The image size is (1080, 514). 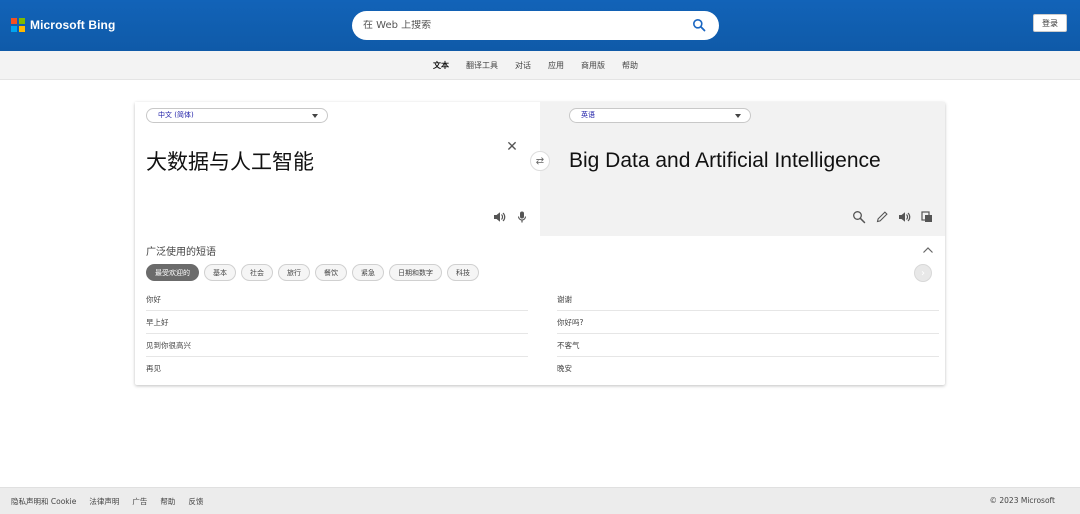 I want to click on chip-travel: 旅行, so click(x=294, y=272).